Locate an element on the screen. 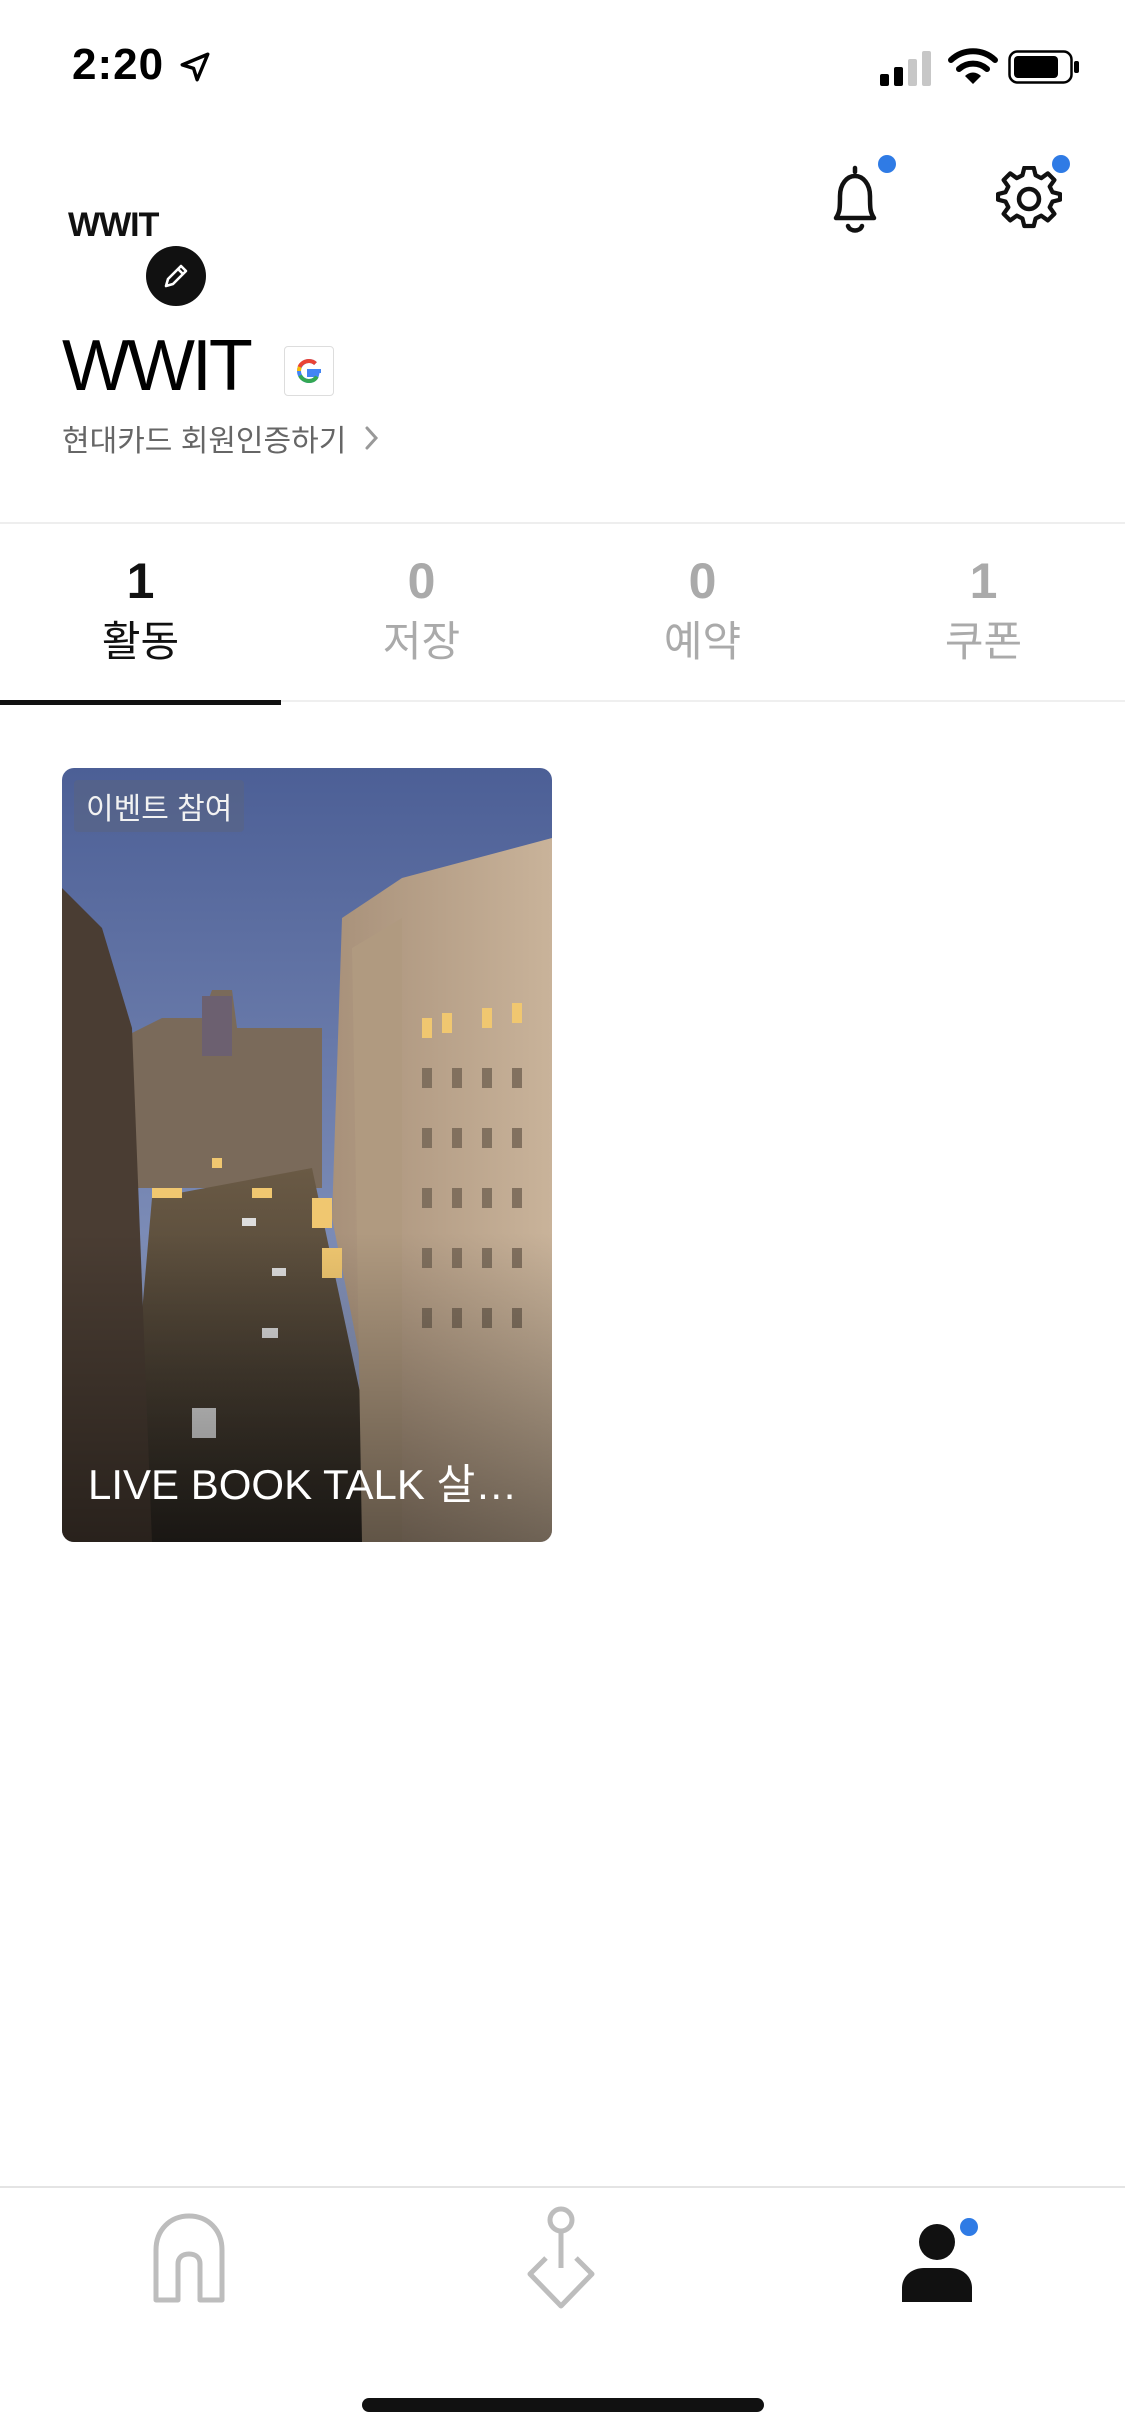  edit-profile-button is located at coordinates (176, 276).